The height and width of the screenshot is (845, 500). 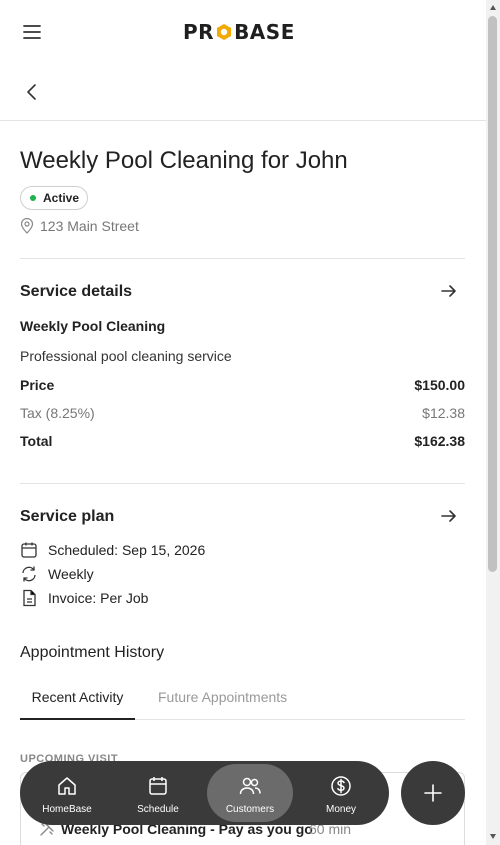 I want to click on nav-item-homebase: HomeBase, so click(x=67, y=793).